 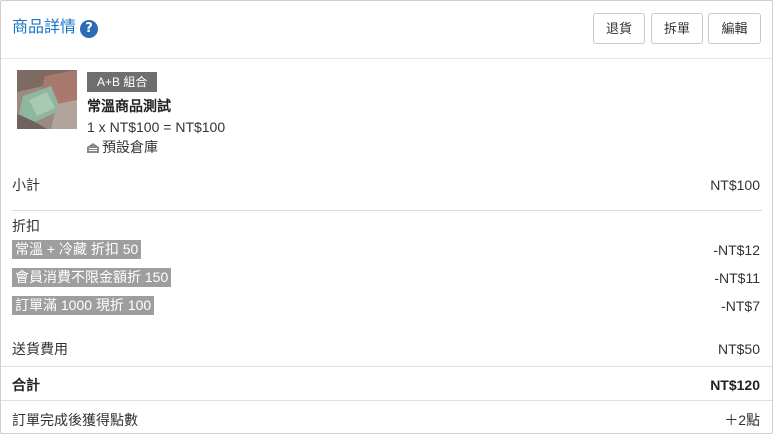 I want to click on total-label: 合計, so click(x=26, y=385).